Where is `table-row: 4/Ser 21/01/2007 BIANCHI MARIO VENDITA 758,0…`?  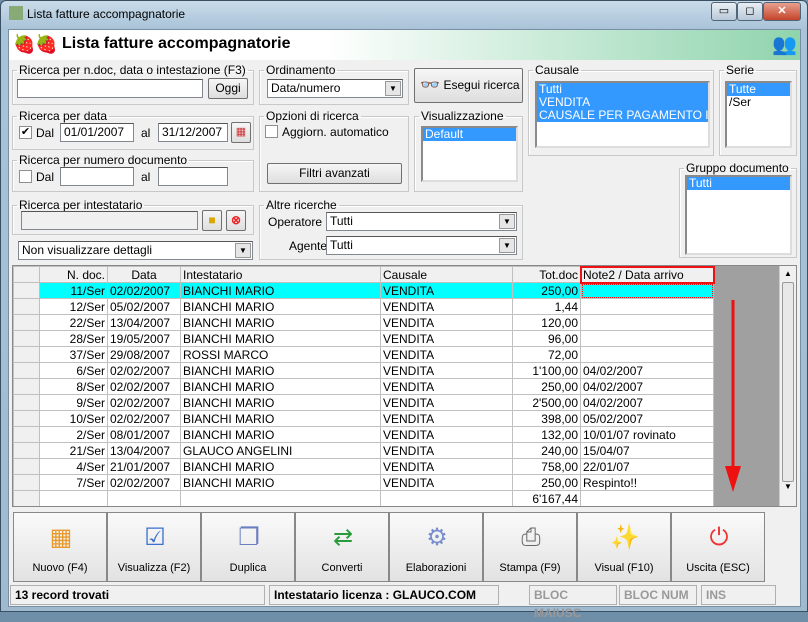
table-row: 4/Ser 21/01/2007 BIANCHI MARIO VENDITA 758,0… is located at coordinates (363, 466).